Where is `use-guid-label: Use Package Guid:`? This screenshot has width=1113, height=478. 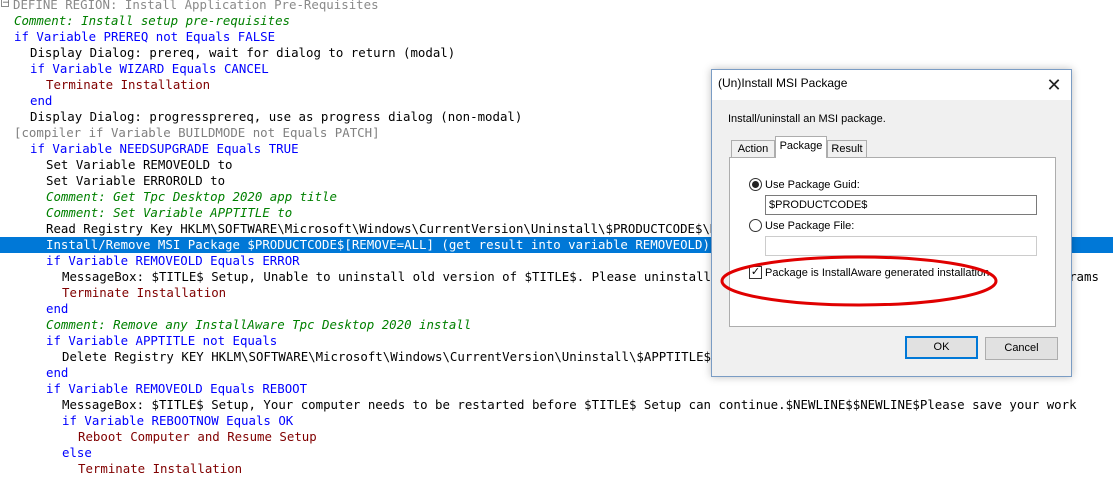 use-guid-label: Use Package Guid: is located at coordinates (812, 185).